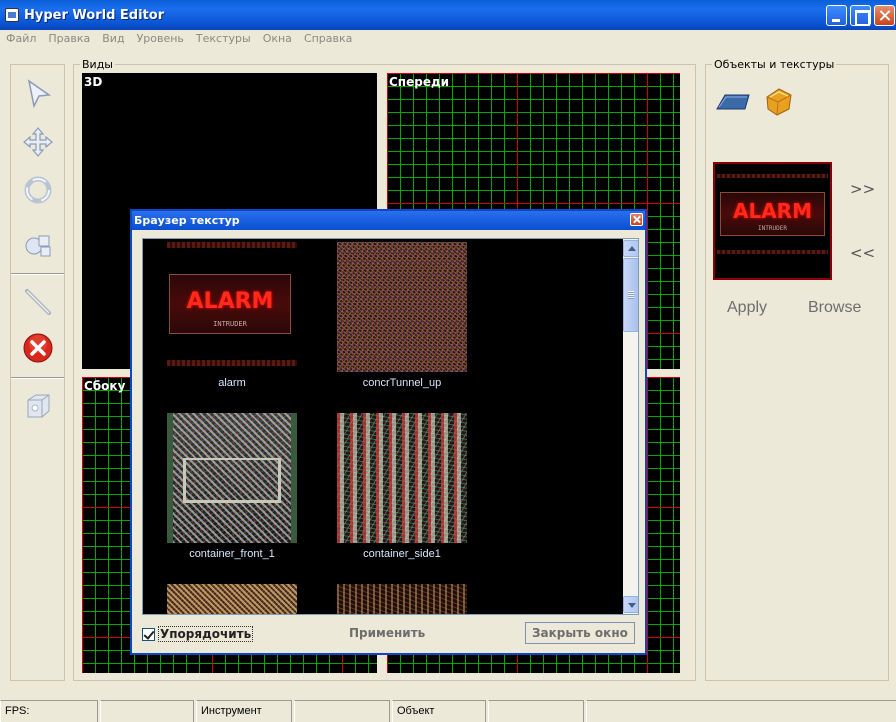 The height and width of the screenshot is (722, 896). I want to click on thumb-alarm-word: ALARM, so click(230, 301).